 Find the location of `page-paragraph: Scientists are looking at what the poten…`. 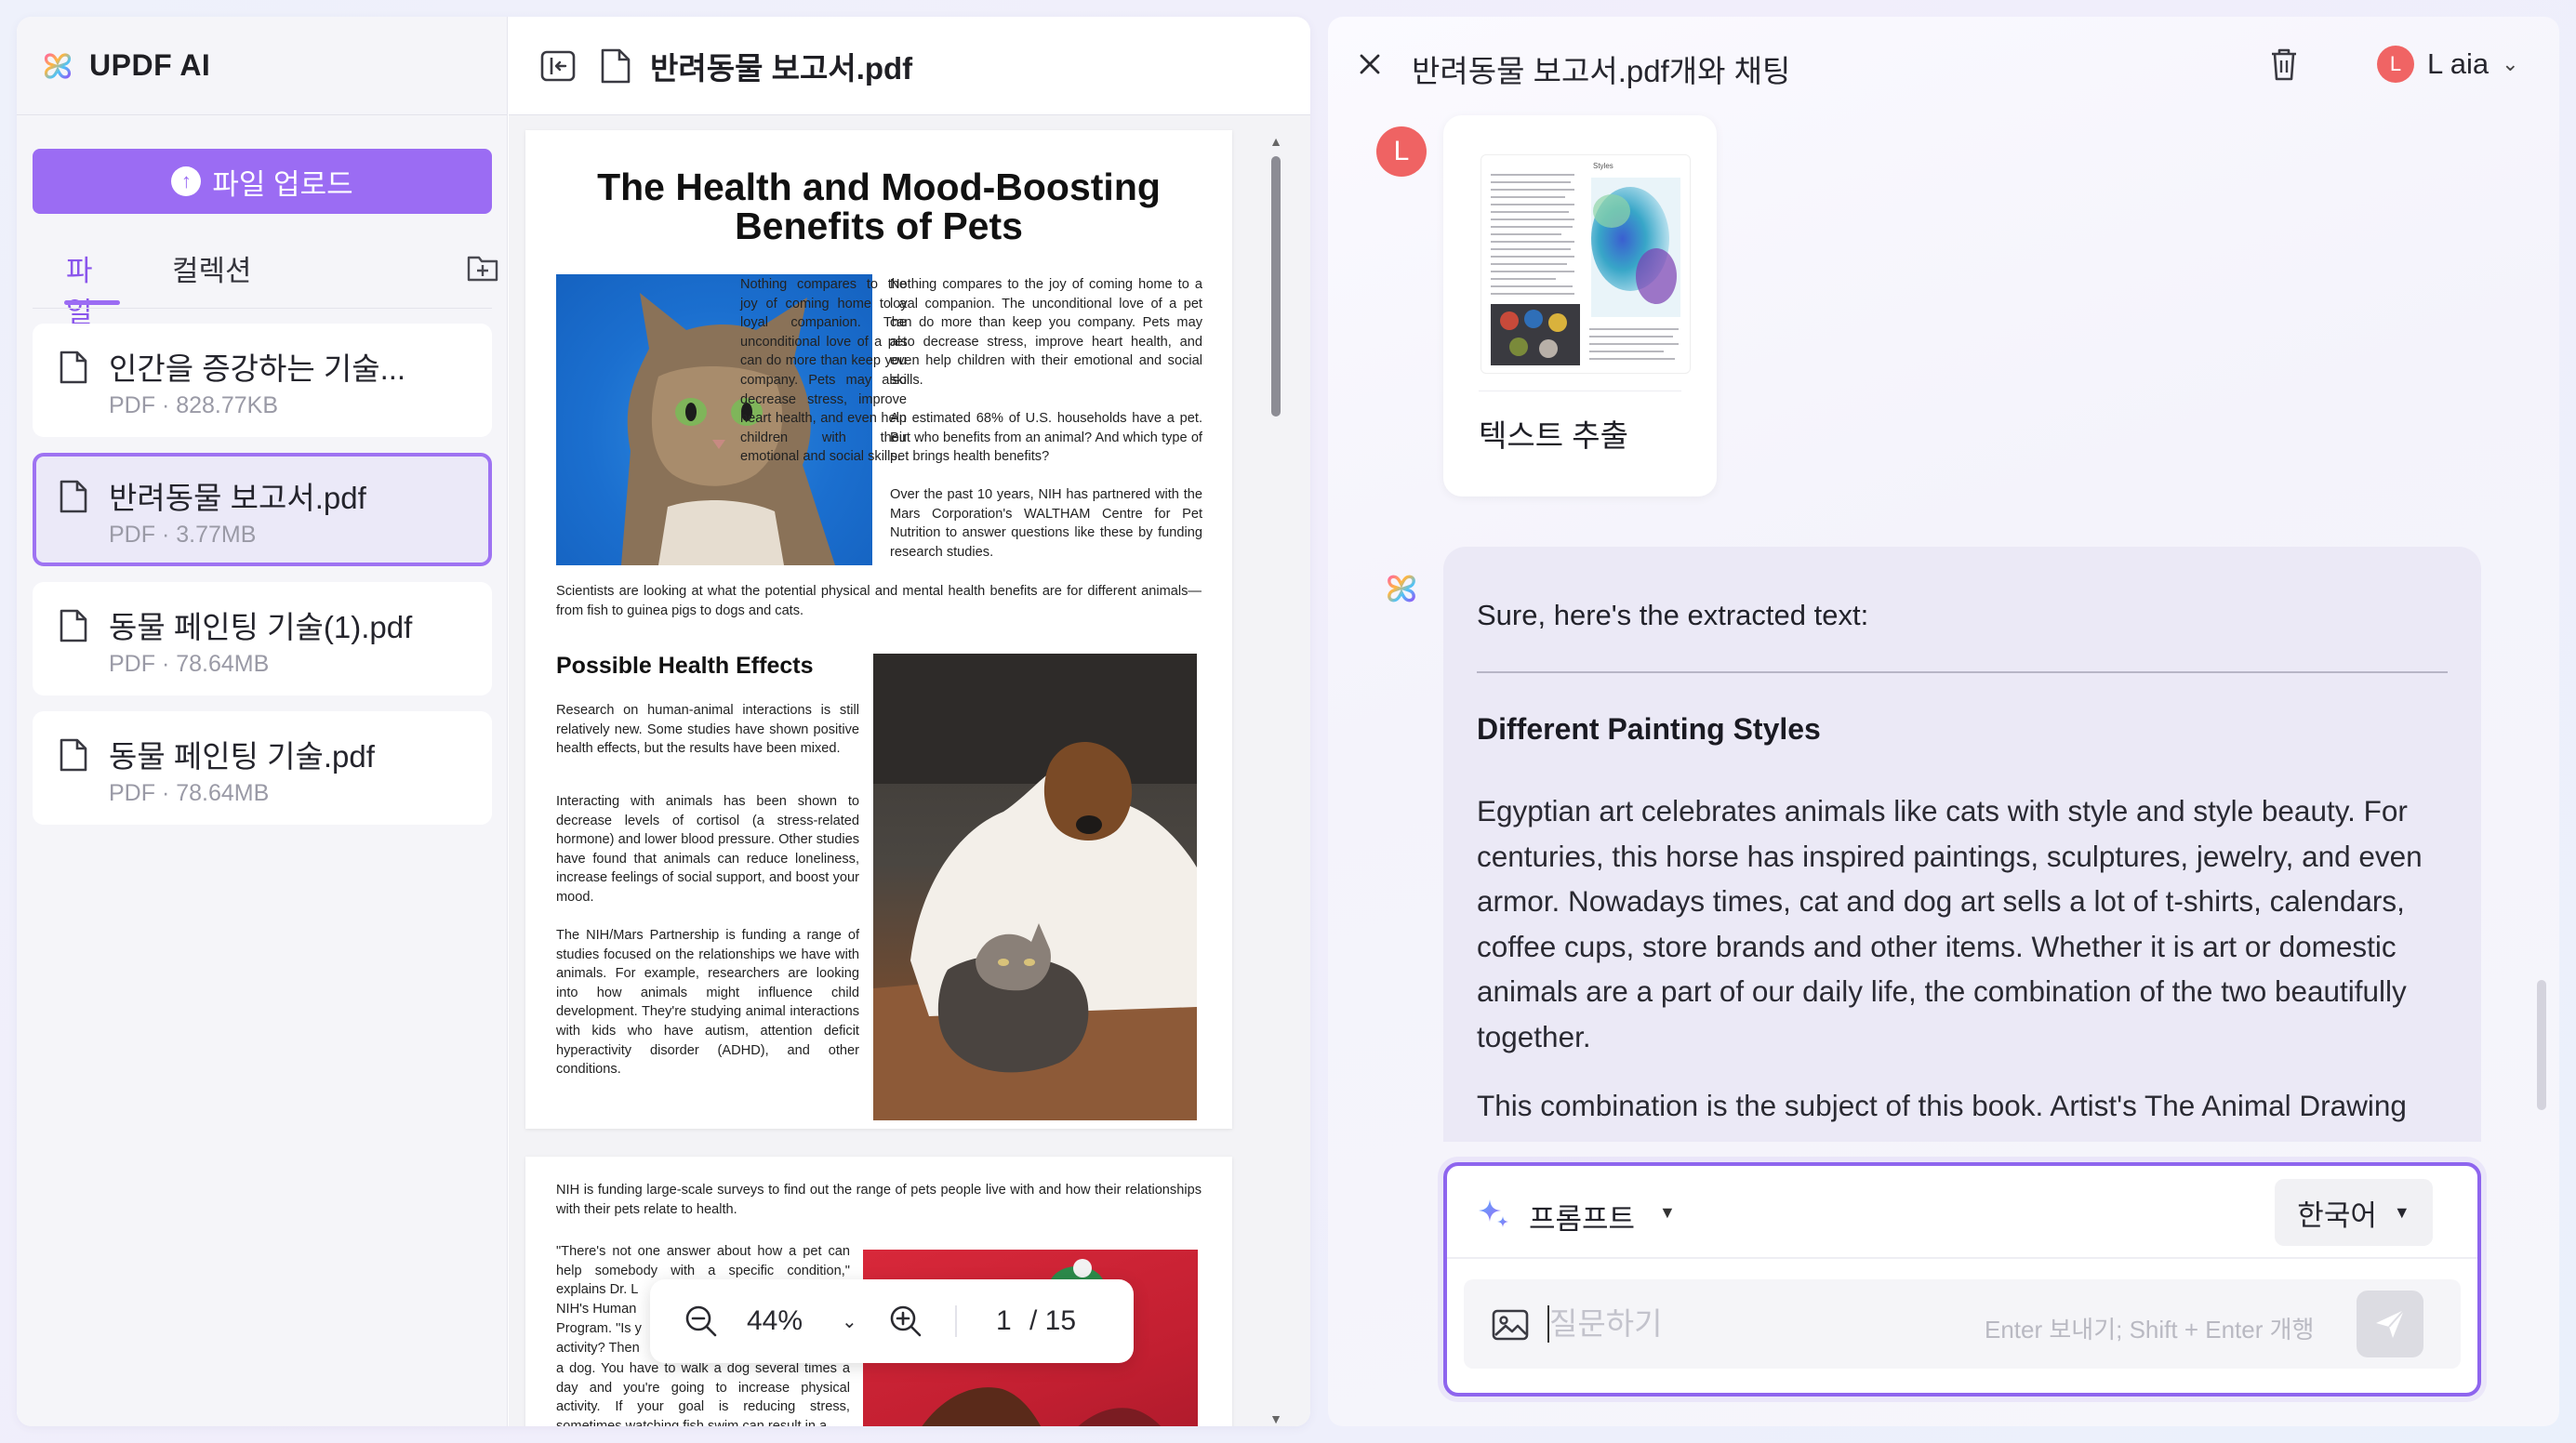

page-paragraph: Scientists are looking at what the poten… is located at coordinates (879, 601).